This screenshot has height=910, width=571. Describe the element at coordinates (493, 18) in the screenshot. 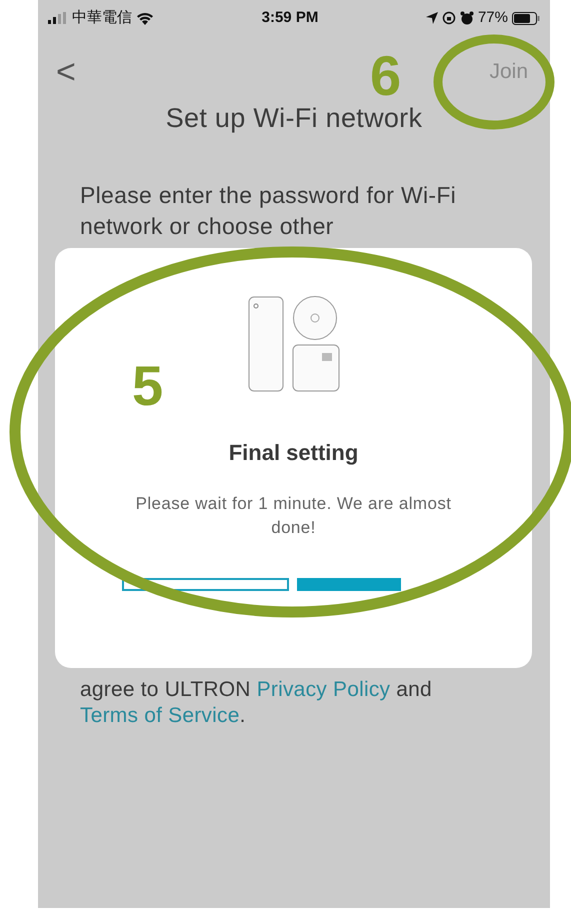

I see `battery-percent: 77%` at that location.